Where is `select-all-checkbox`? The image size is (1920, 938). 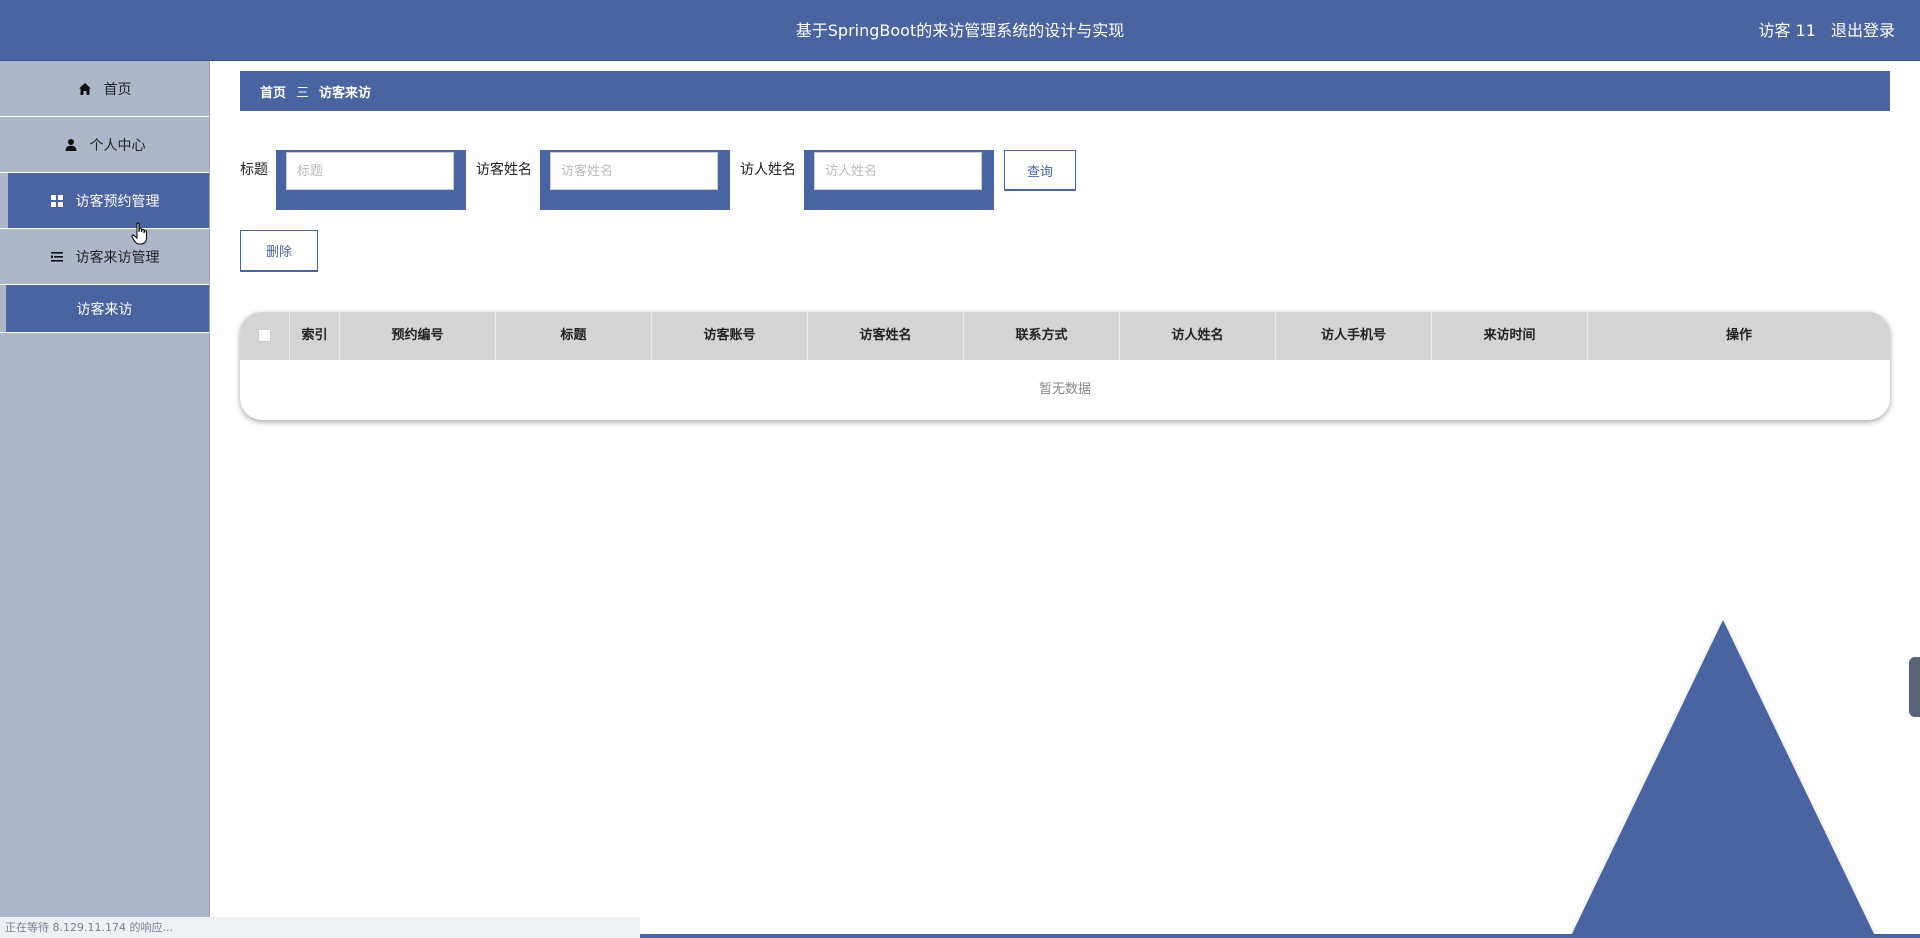 select-all-checkbox is located at coordinates (264, 335).